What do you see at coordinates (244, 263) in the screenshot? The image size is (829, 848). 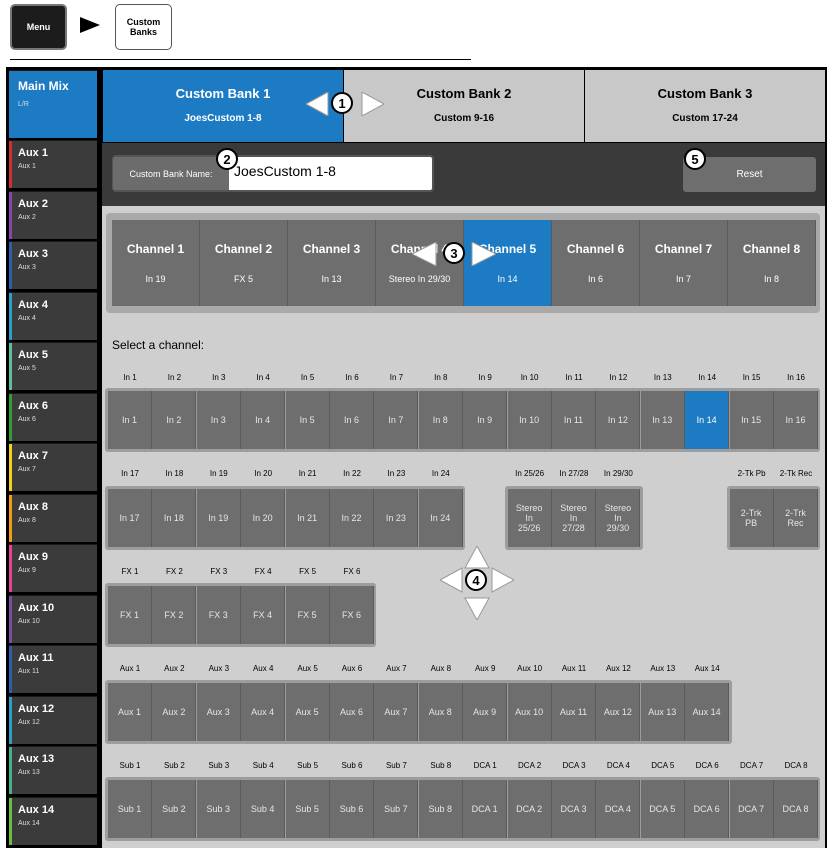 I see `bank-slot-2: Channel 2 FX 5` at bounding box center [244, 263].